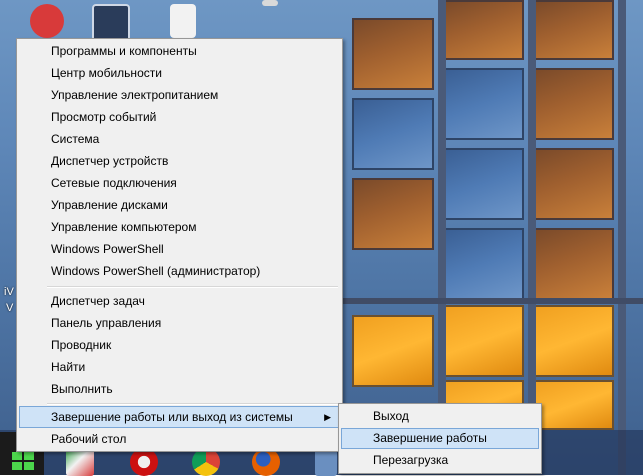 Image resolution: width=643 pixels, height=476 pixels. I want to click on menu-item-label: Завершение работы или выход из системы, so click(172, 417).